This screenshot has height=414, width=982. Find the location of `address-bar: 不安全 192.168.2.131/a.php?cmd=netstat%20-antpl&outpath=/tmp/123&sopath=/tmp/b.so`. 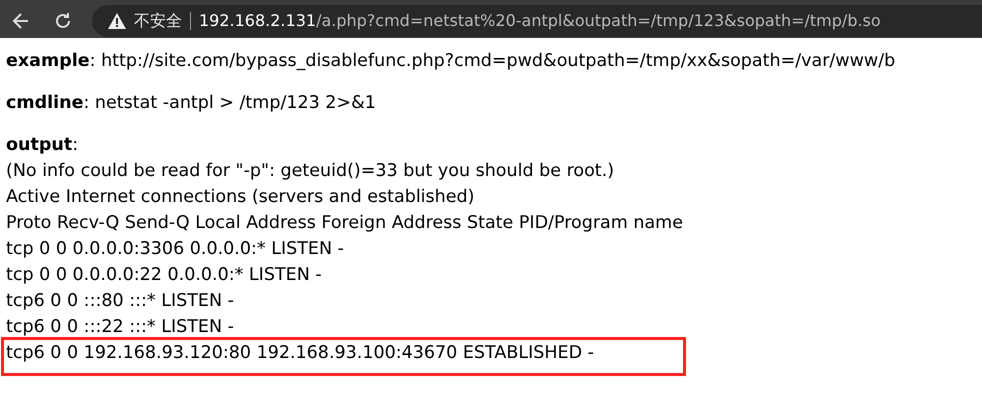

address-bar: 不安全 192.168.2.131/a.php?cmd=netstat%20-antpl&outpath=/tmp/123&sopath=/tmp/b.so is located at coordinates (537, 21).